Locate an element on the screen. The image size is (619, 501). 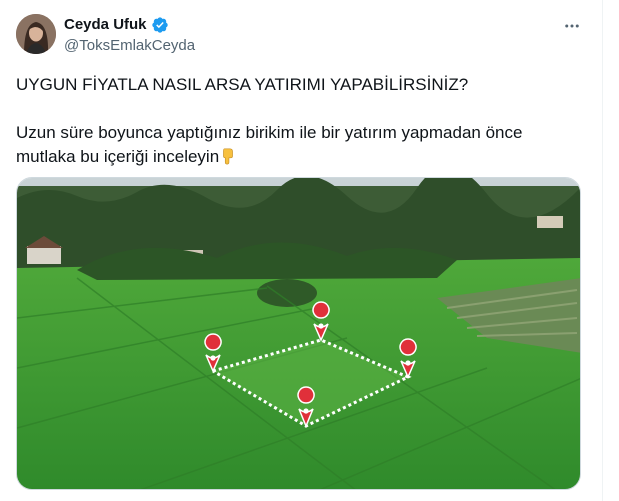
author-handle: @ToksEmlakCeyda is located at coordinates (129, 46).